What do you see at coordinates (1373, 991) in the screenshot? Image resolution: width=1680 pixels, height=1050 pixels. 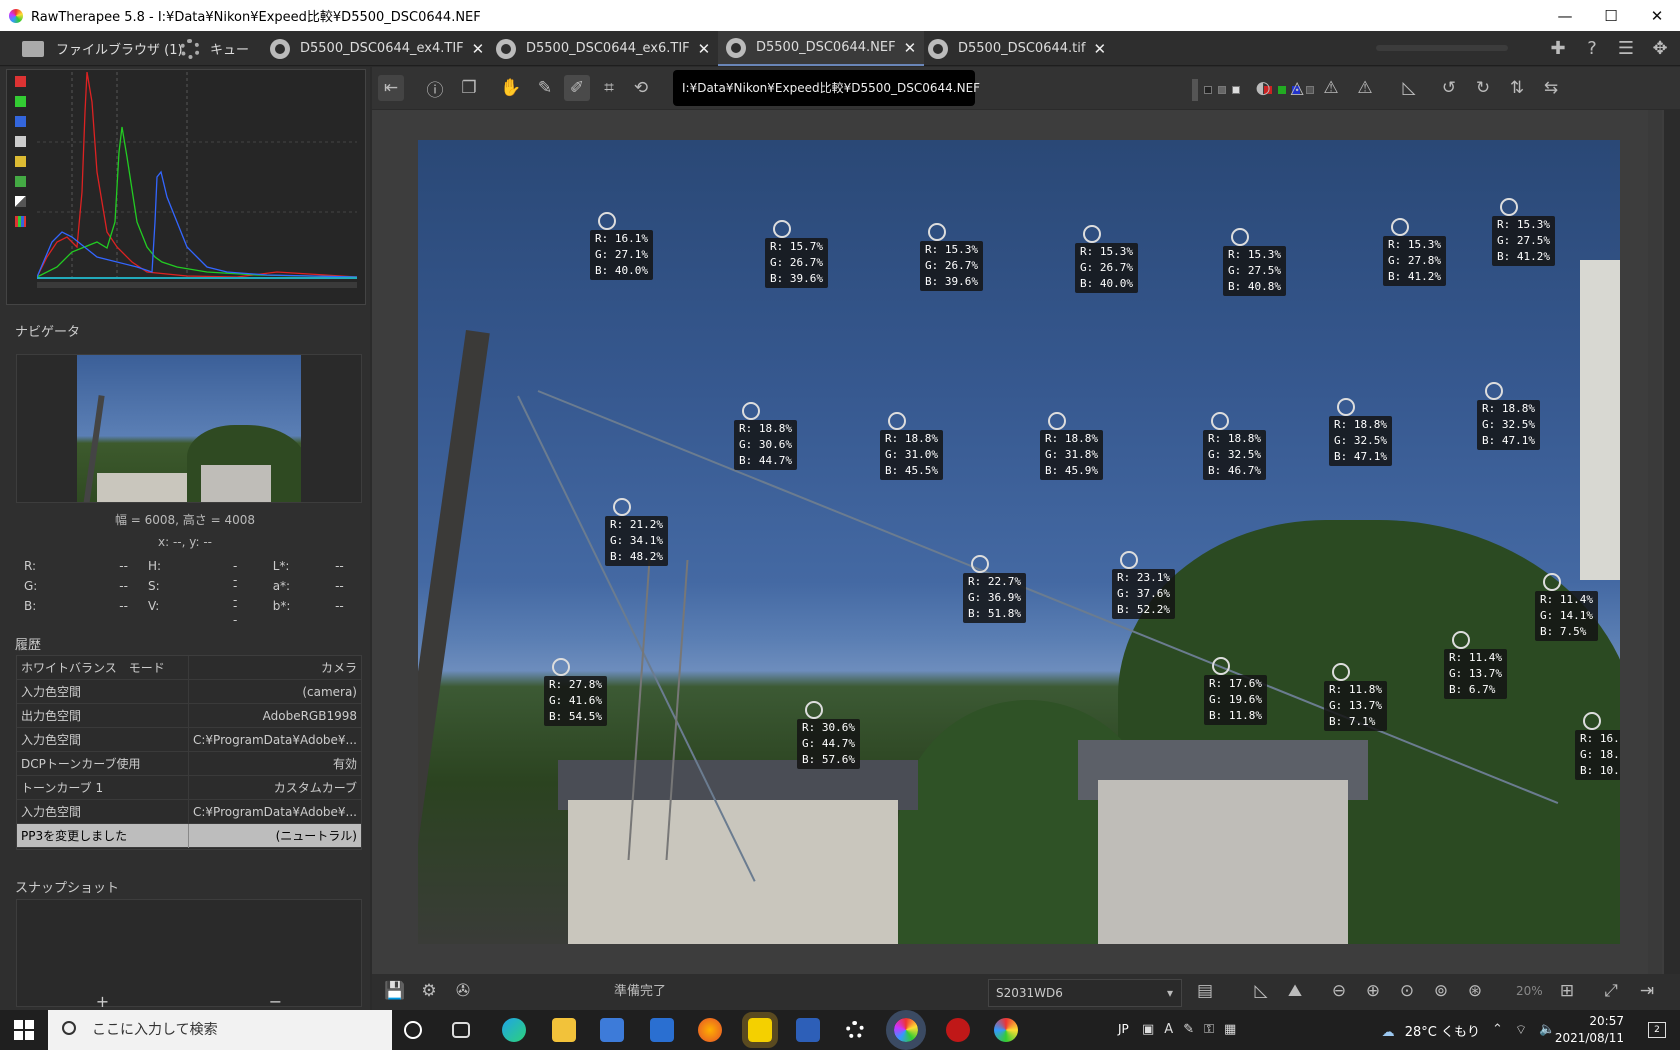 I see `zoom-in-icon: ⊕` at bounding box center [1373, 991].